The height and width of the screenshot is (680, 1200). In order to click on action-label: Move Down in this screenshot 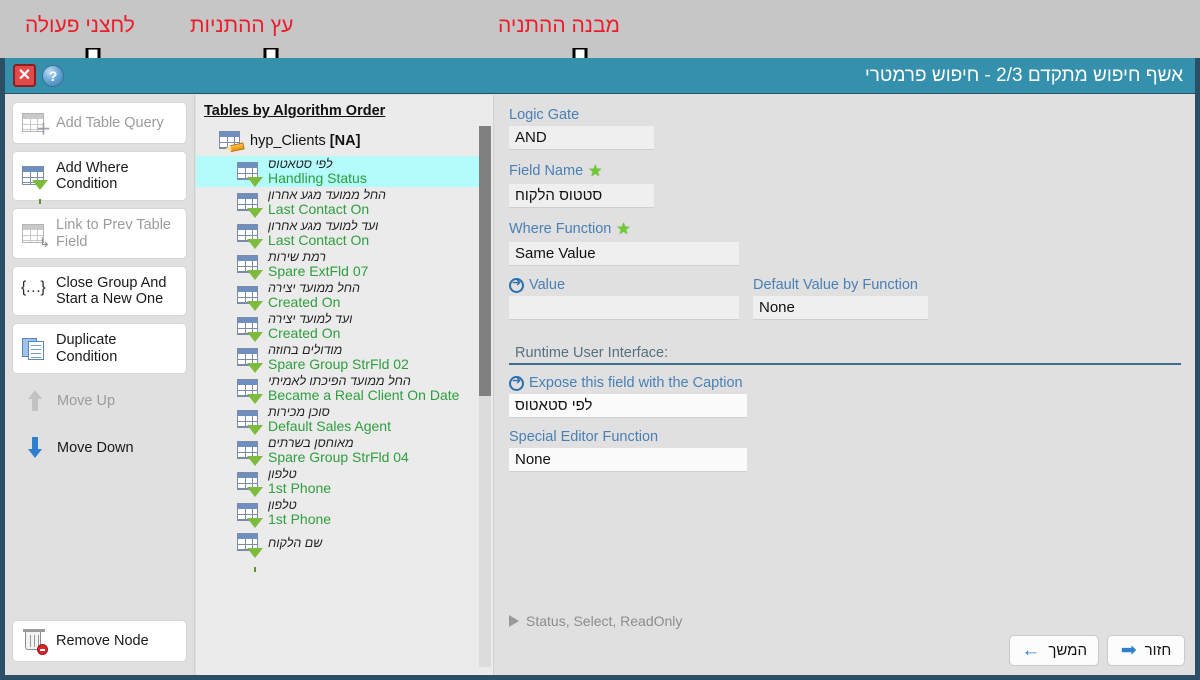, I will do `click(95, 447)`.